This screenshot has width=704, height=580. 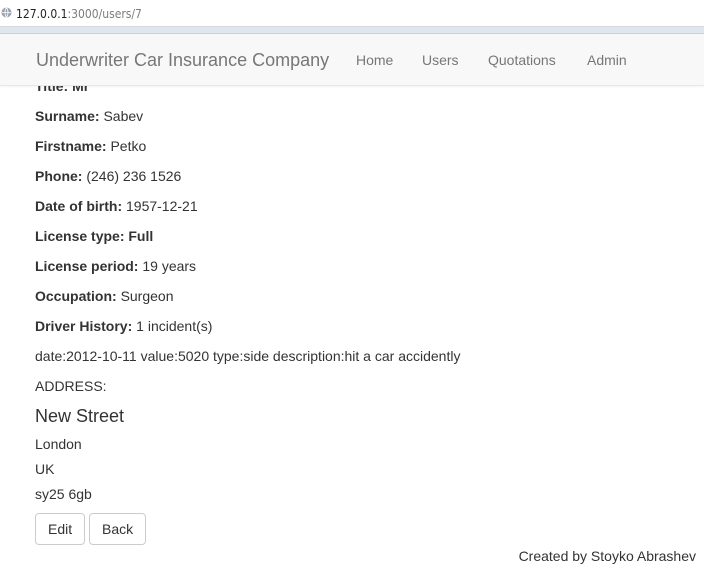 I want to click on field-surname-value: Sabev, so click(x=123, y=116).